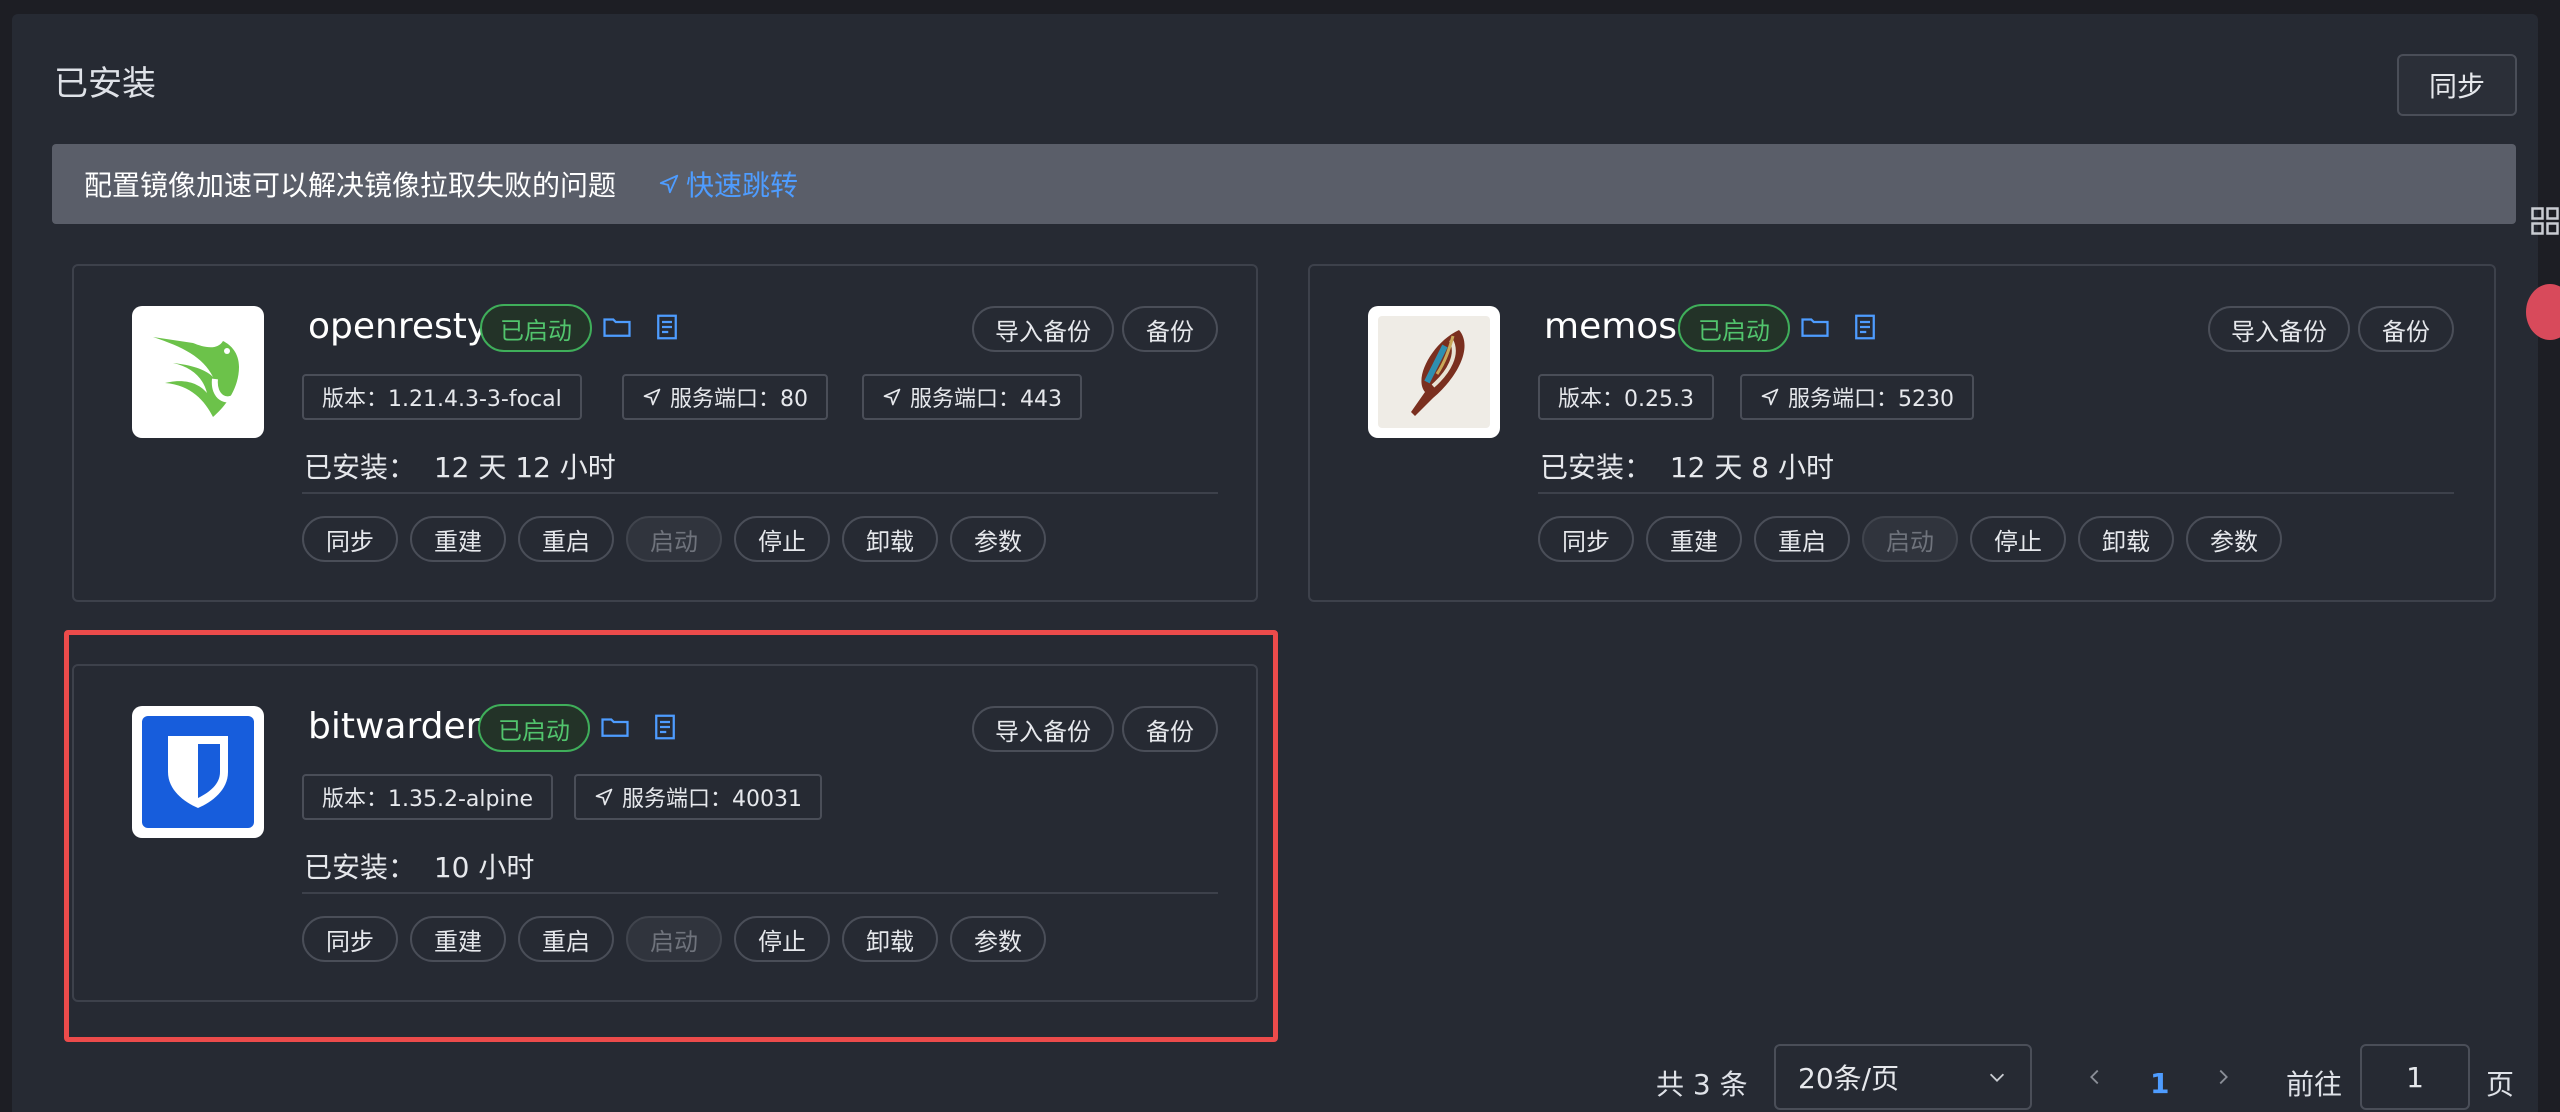 Image resolution: width=2560 pixels, height=1112 pixels. I want to click on port-tag: 服务端口：5230, so click(1857, 397).